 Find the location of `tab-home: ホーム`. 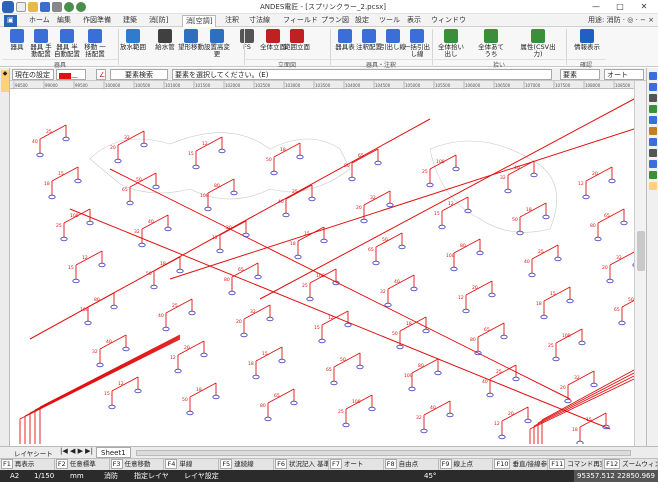

tab-home: ホーム is located at coordinates (39, 21).